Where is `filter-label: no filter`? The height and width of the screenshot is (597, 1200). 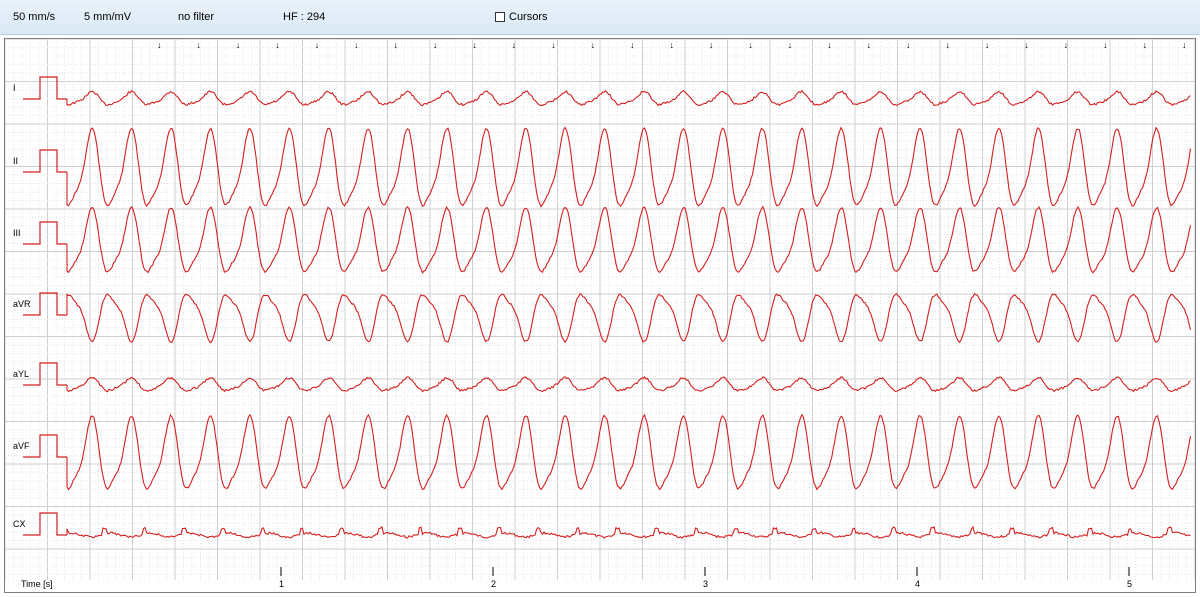 filter-label: no filter is located at coordinates (196, 17).